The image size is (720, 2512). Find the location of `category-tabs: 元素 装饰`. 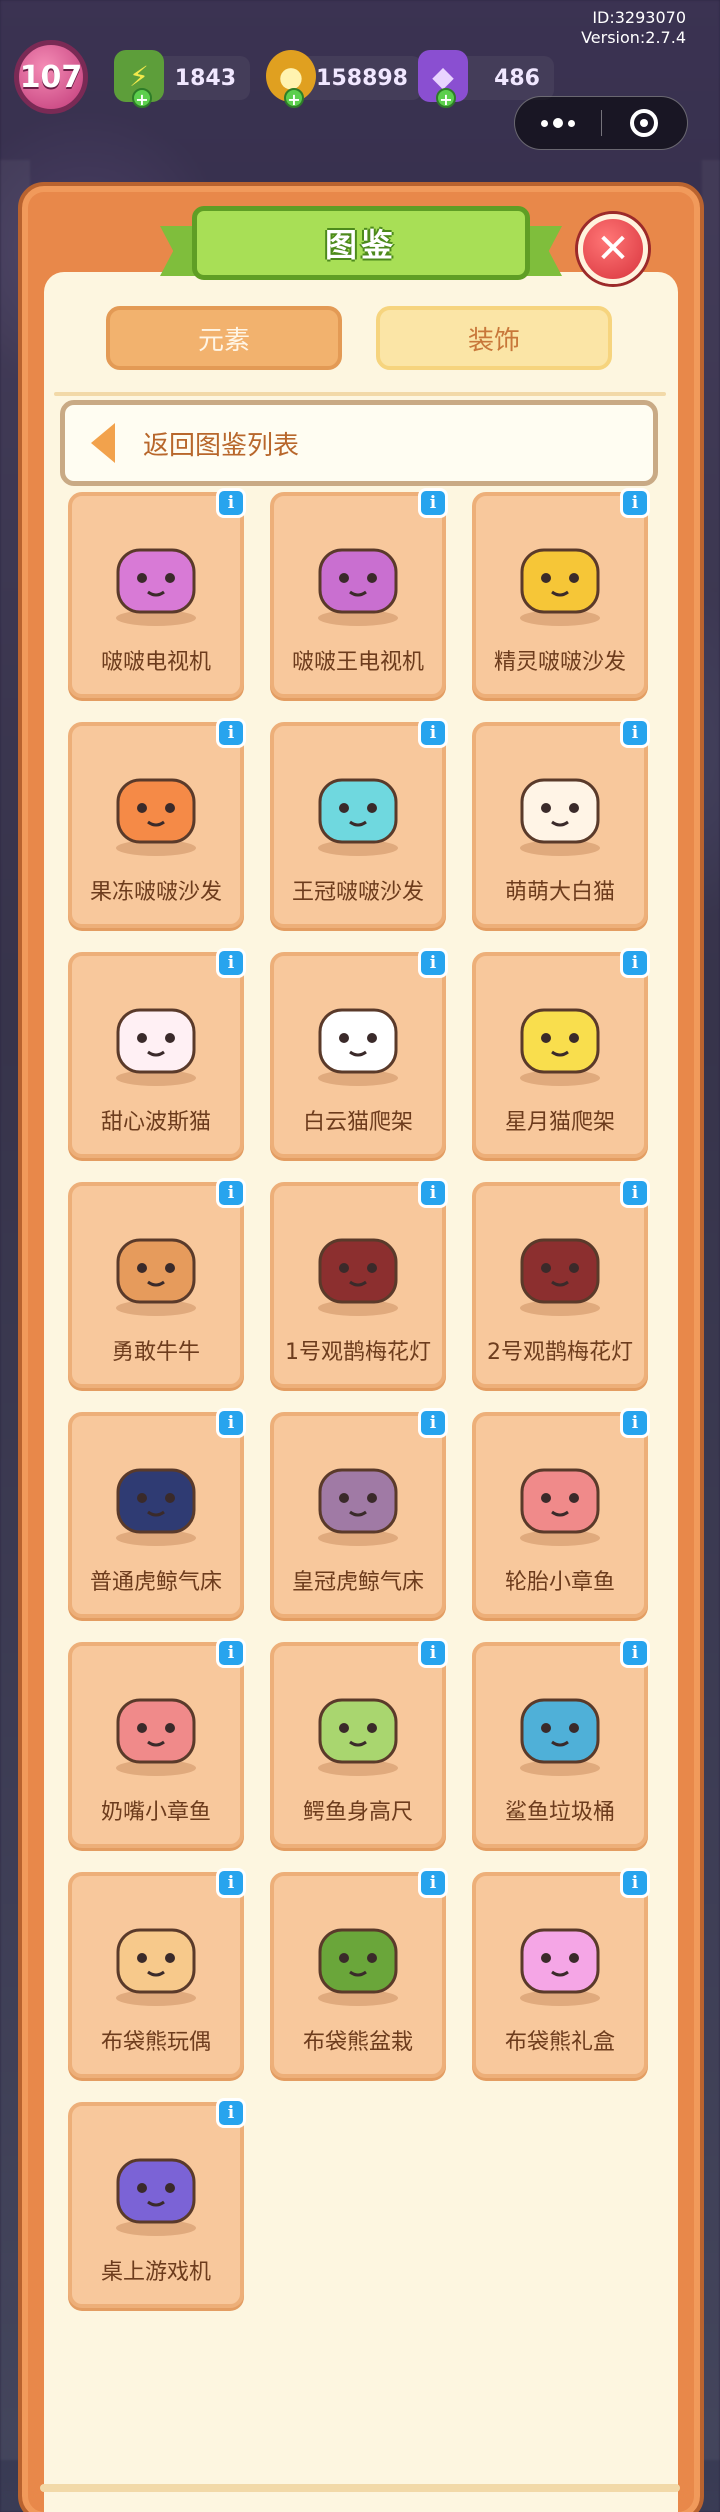

category-tabs: 元素 装饰 is located at coordinates (360, 339).